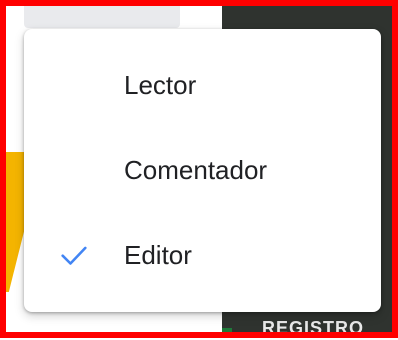 Image resolution: width=398 pixels, height=340 pixels. I want to click on menu-item-label: Comentador, so click(196, 169).